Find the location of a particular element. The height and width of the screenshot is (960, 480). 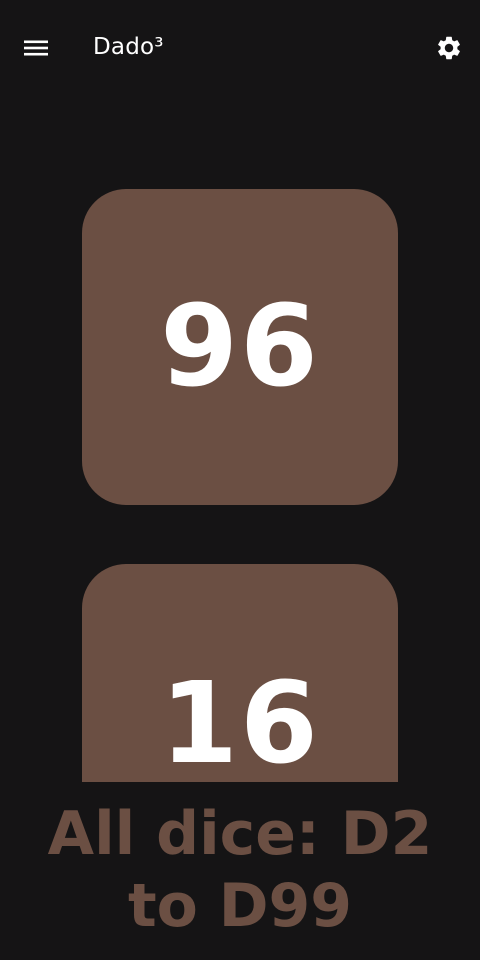

menu-button is located at coordinates (36, 48).